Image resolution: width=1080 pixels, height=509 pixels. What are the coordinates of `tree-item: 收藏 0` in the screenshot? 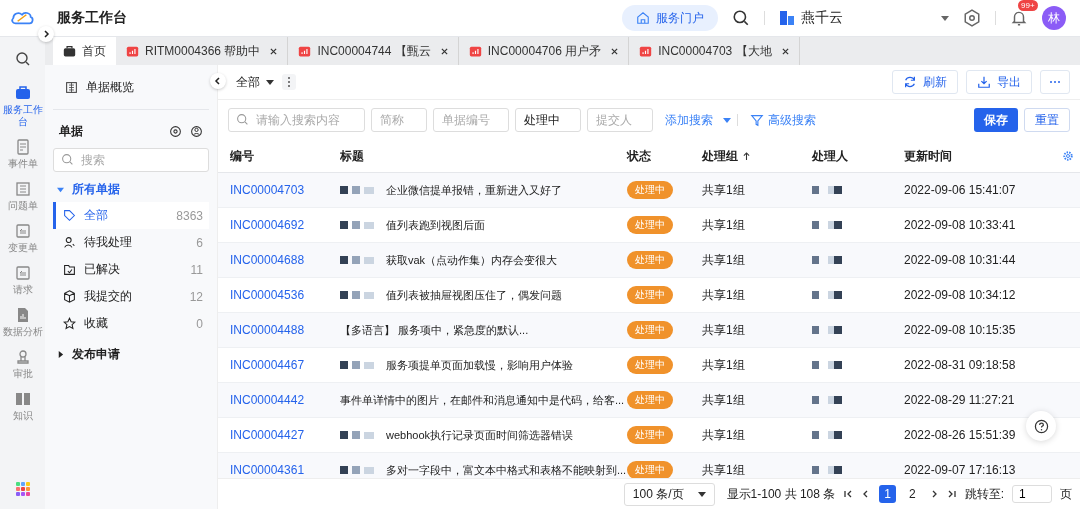 It's located at (131, 323).